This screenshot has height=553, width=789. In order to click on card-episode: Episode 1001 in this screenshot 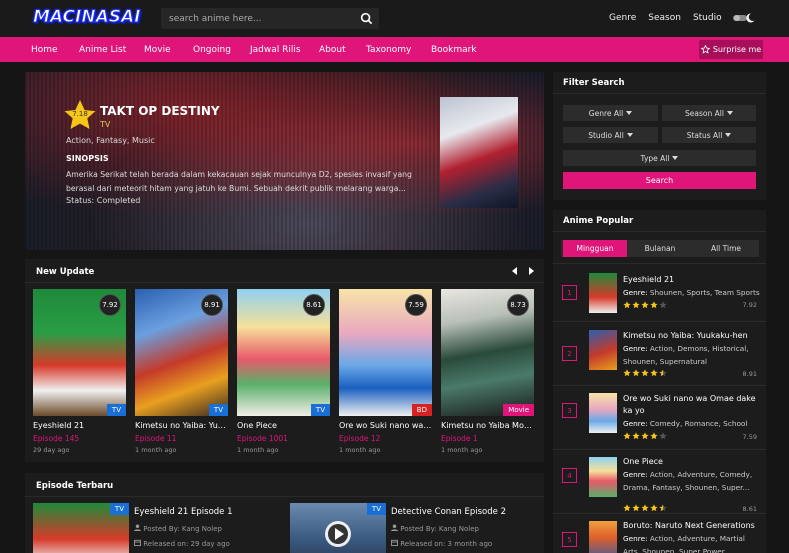, I will do `click(283, 438)`.